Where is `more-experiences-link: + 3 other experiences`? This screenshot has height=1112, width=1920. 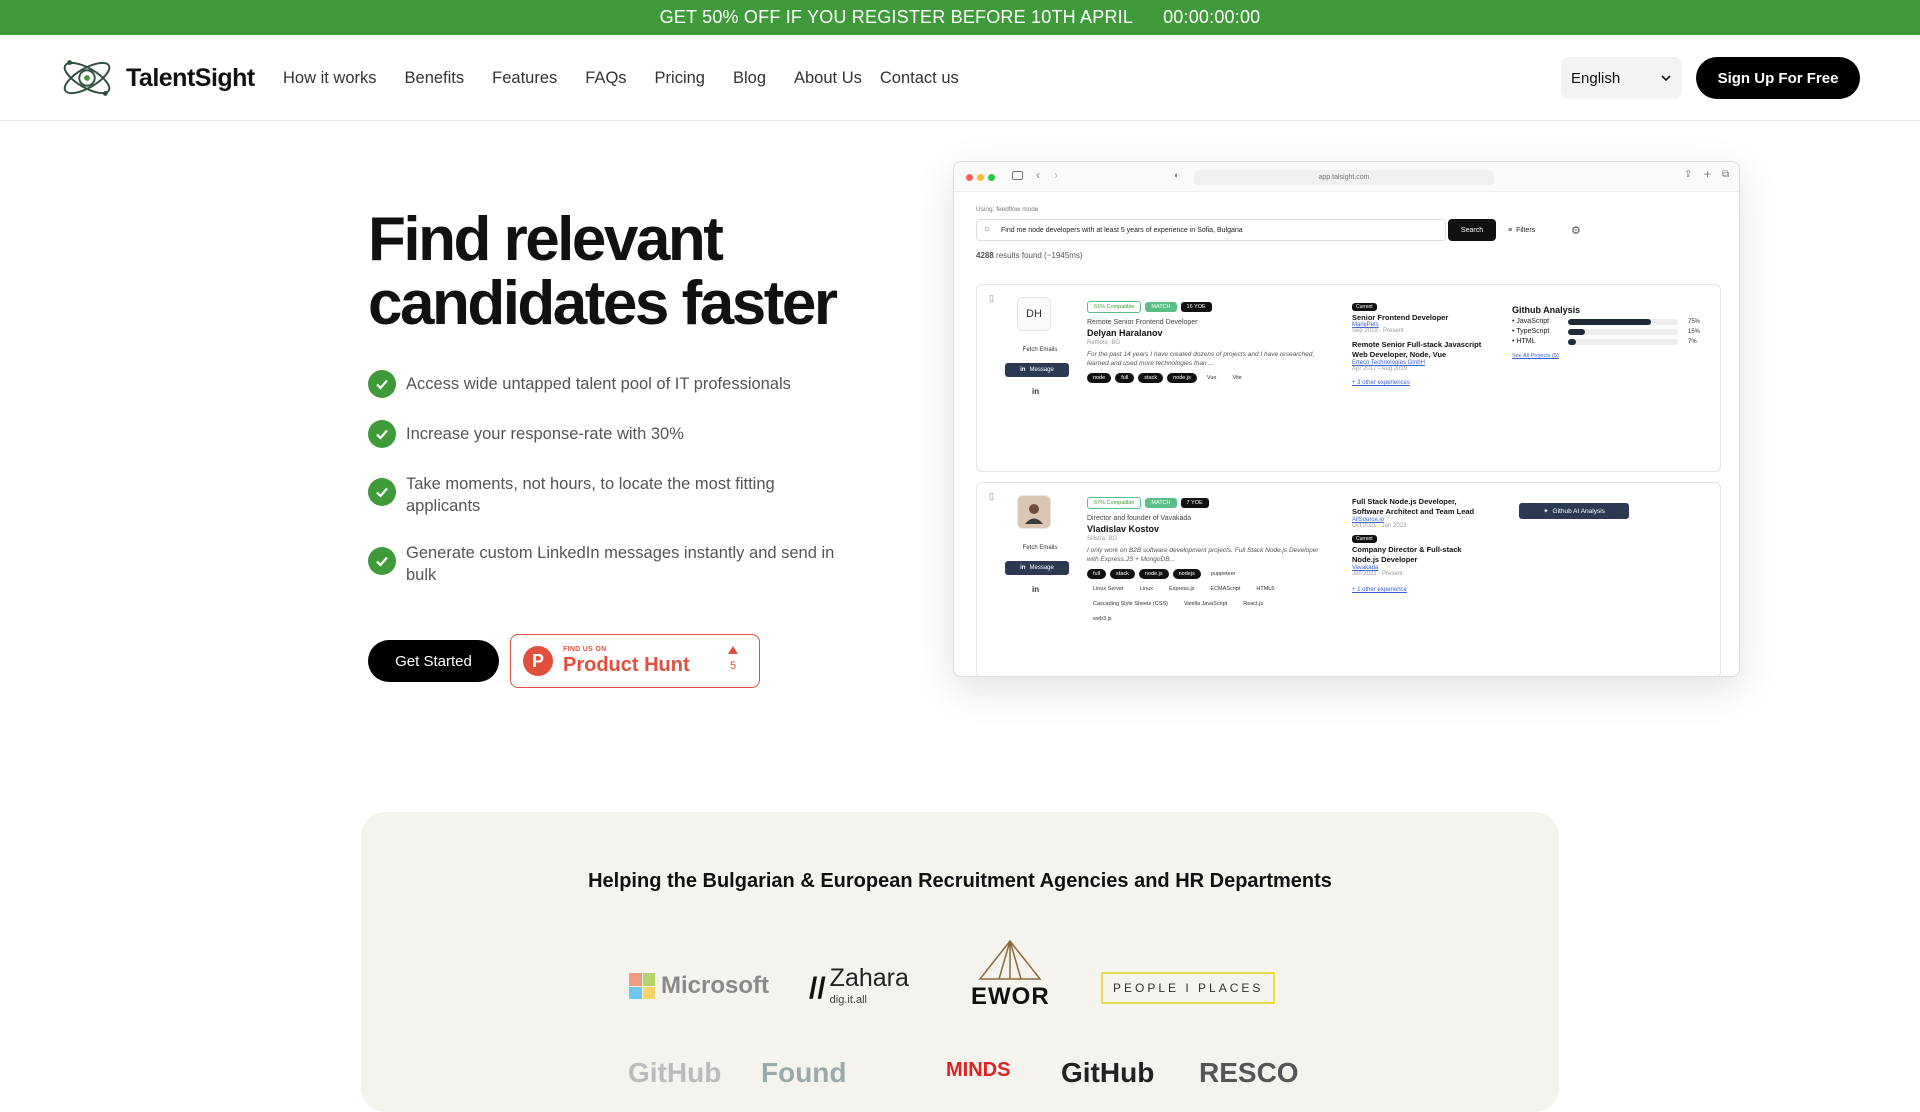 more-experiences-link: + 3 other experiences is located at coordinates (1381, 383).